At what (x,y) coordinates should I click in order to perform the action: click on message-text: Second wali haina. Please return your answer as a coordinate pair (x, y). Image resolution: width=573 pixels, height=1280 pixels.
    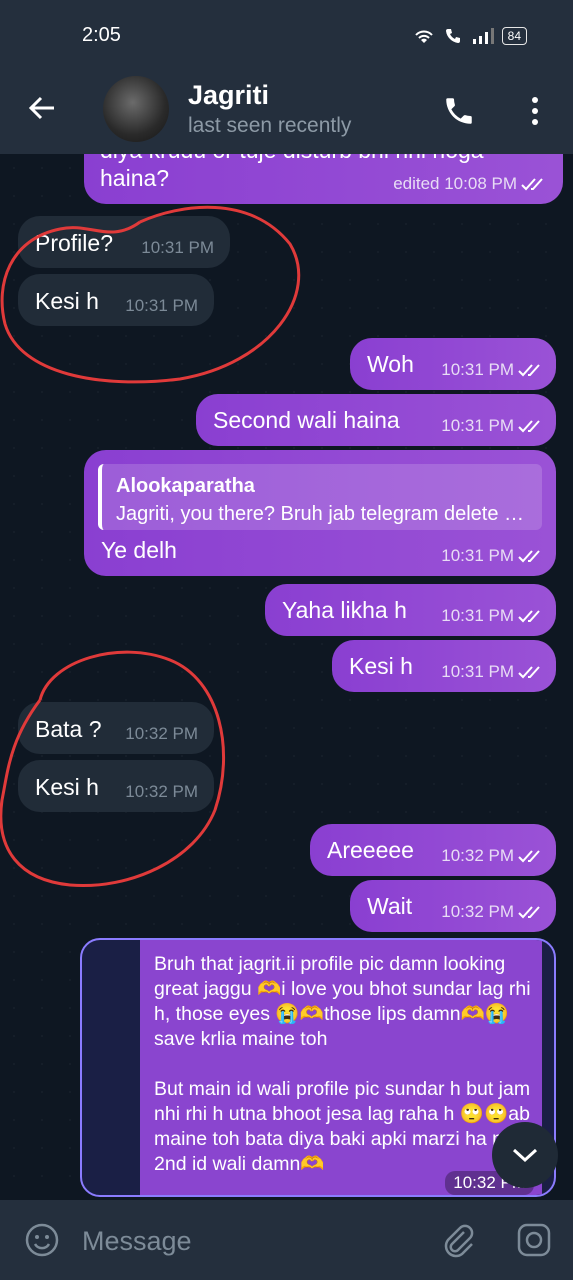
    Looking at the image, I should click on (306, 420).